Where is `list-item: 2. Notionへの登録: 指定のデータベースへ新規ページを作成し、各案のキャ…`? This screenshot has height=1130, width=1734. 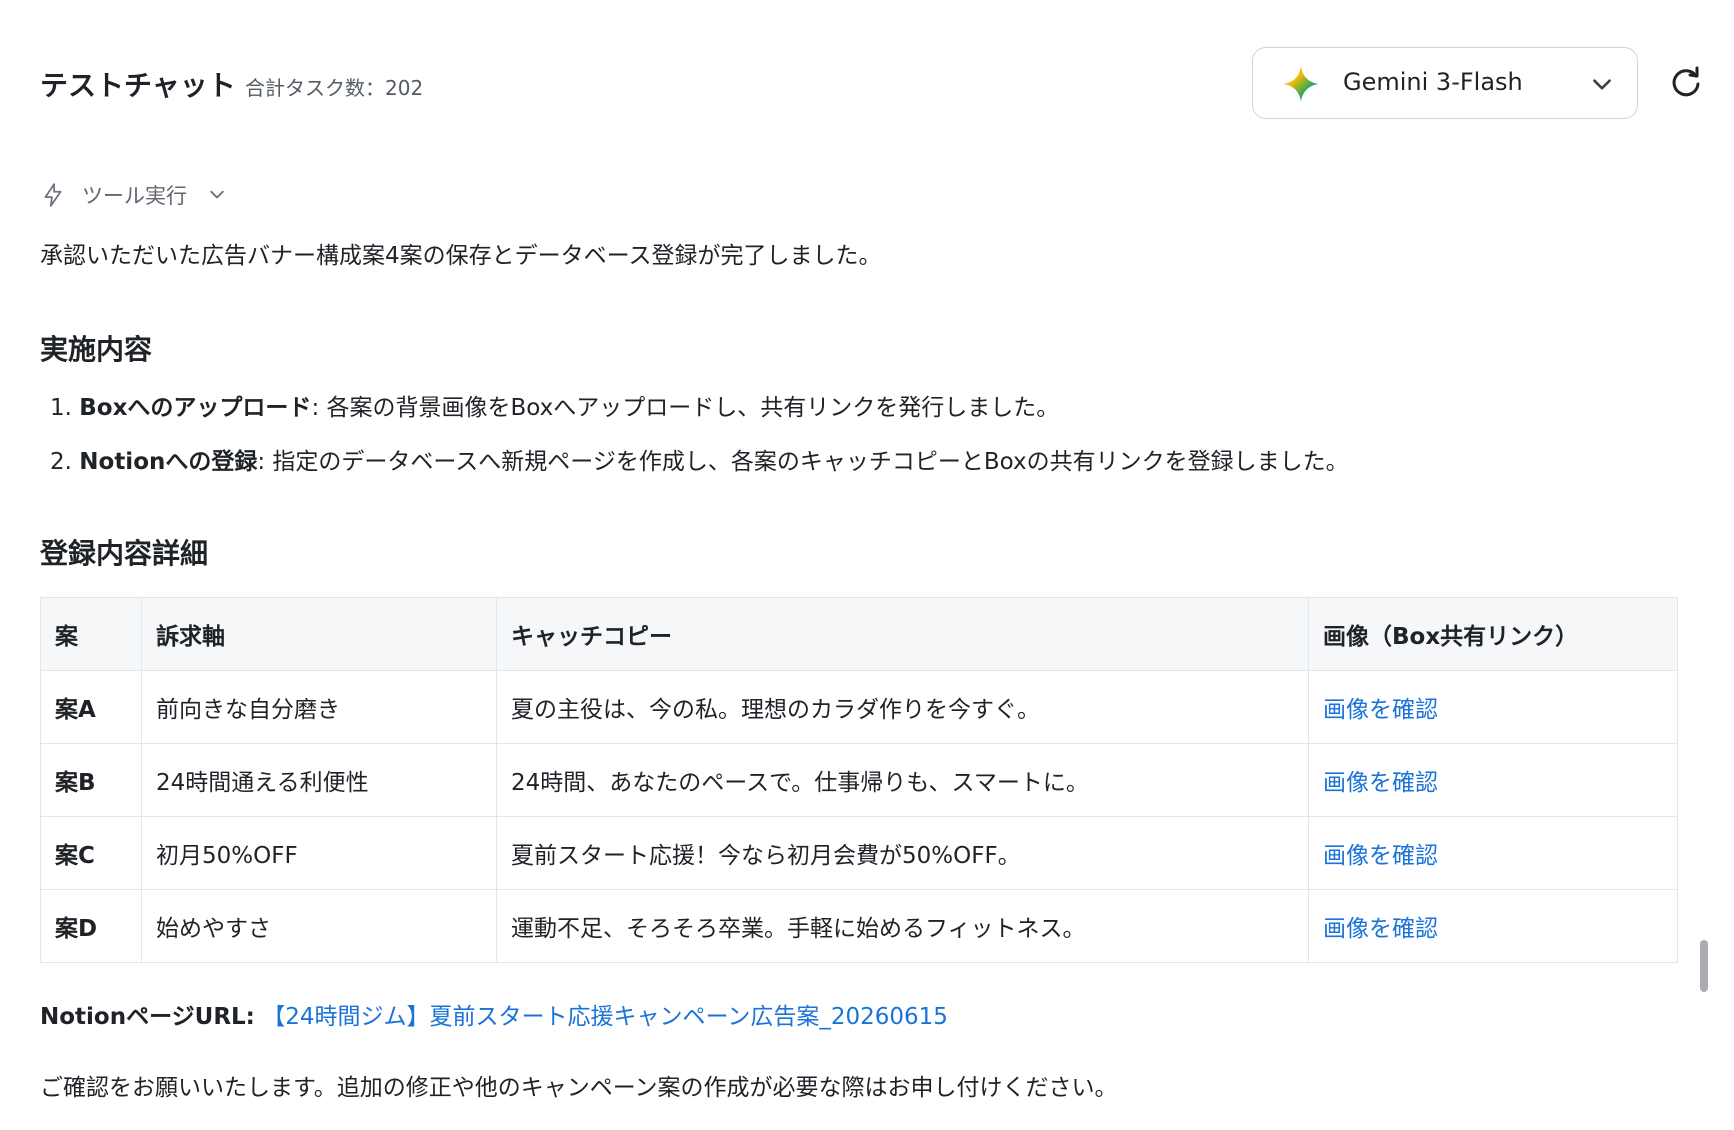 list-item: 2. Notionへの登録: 指定のデータベースへ新規ページを作成し、各案のキャ… is located at coordinates (699, 459).